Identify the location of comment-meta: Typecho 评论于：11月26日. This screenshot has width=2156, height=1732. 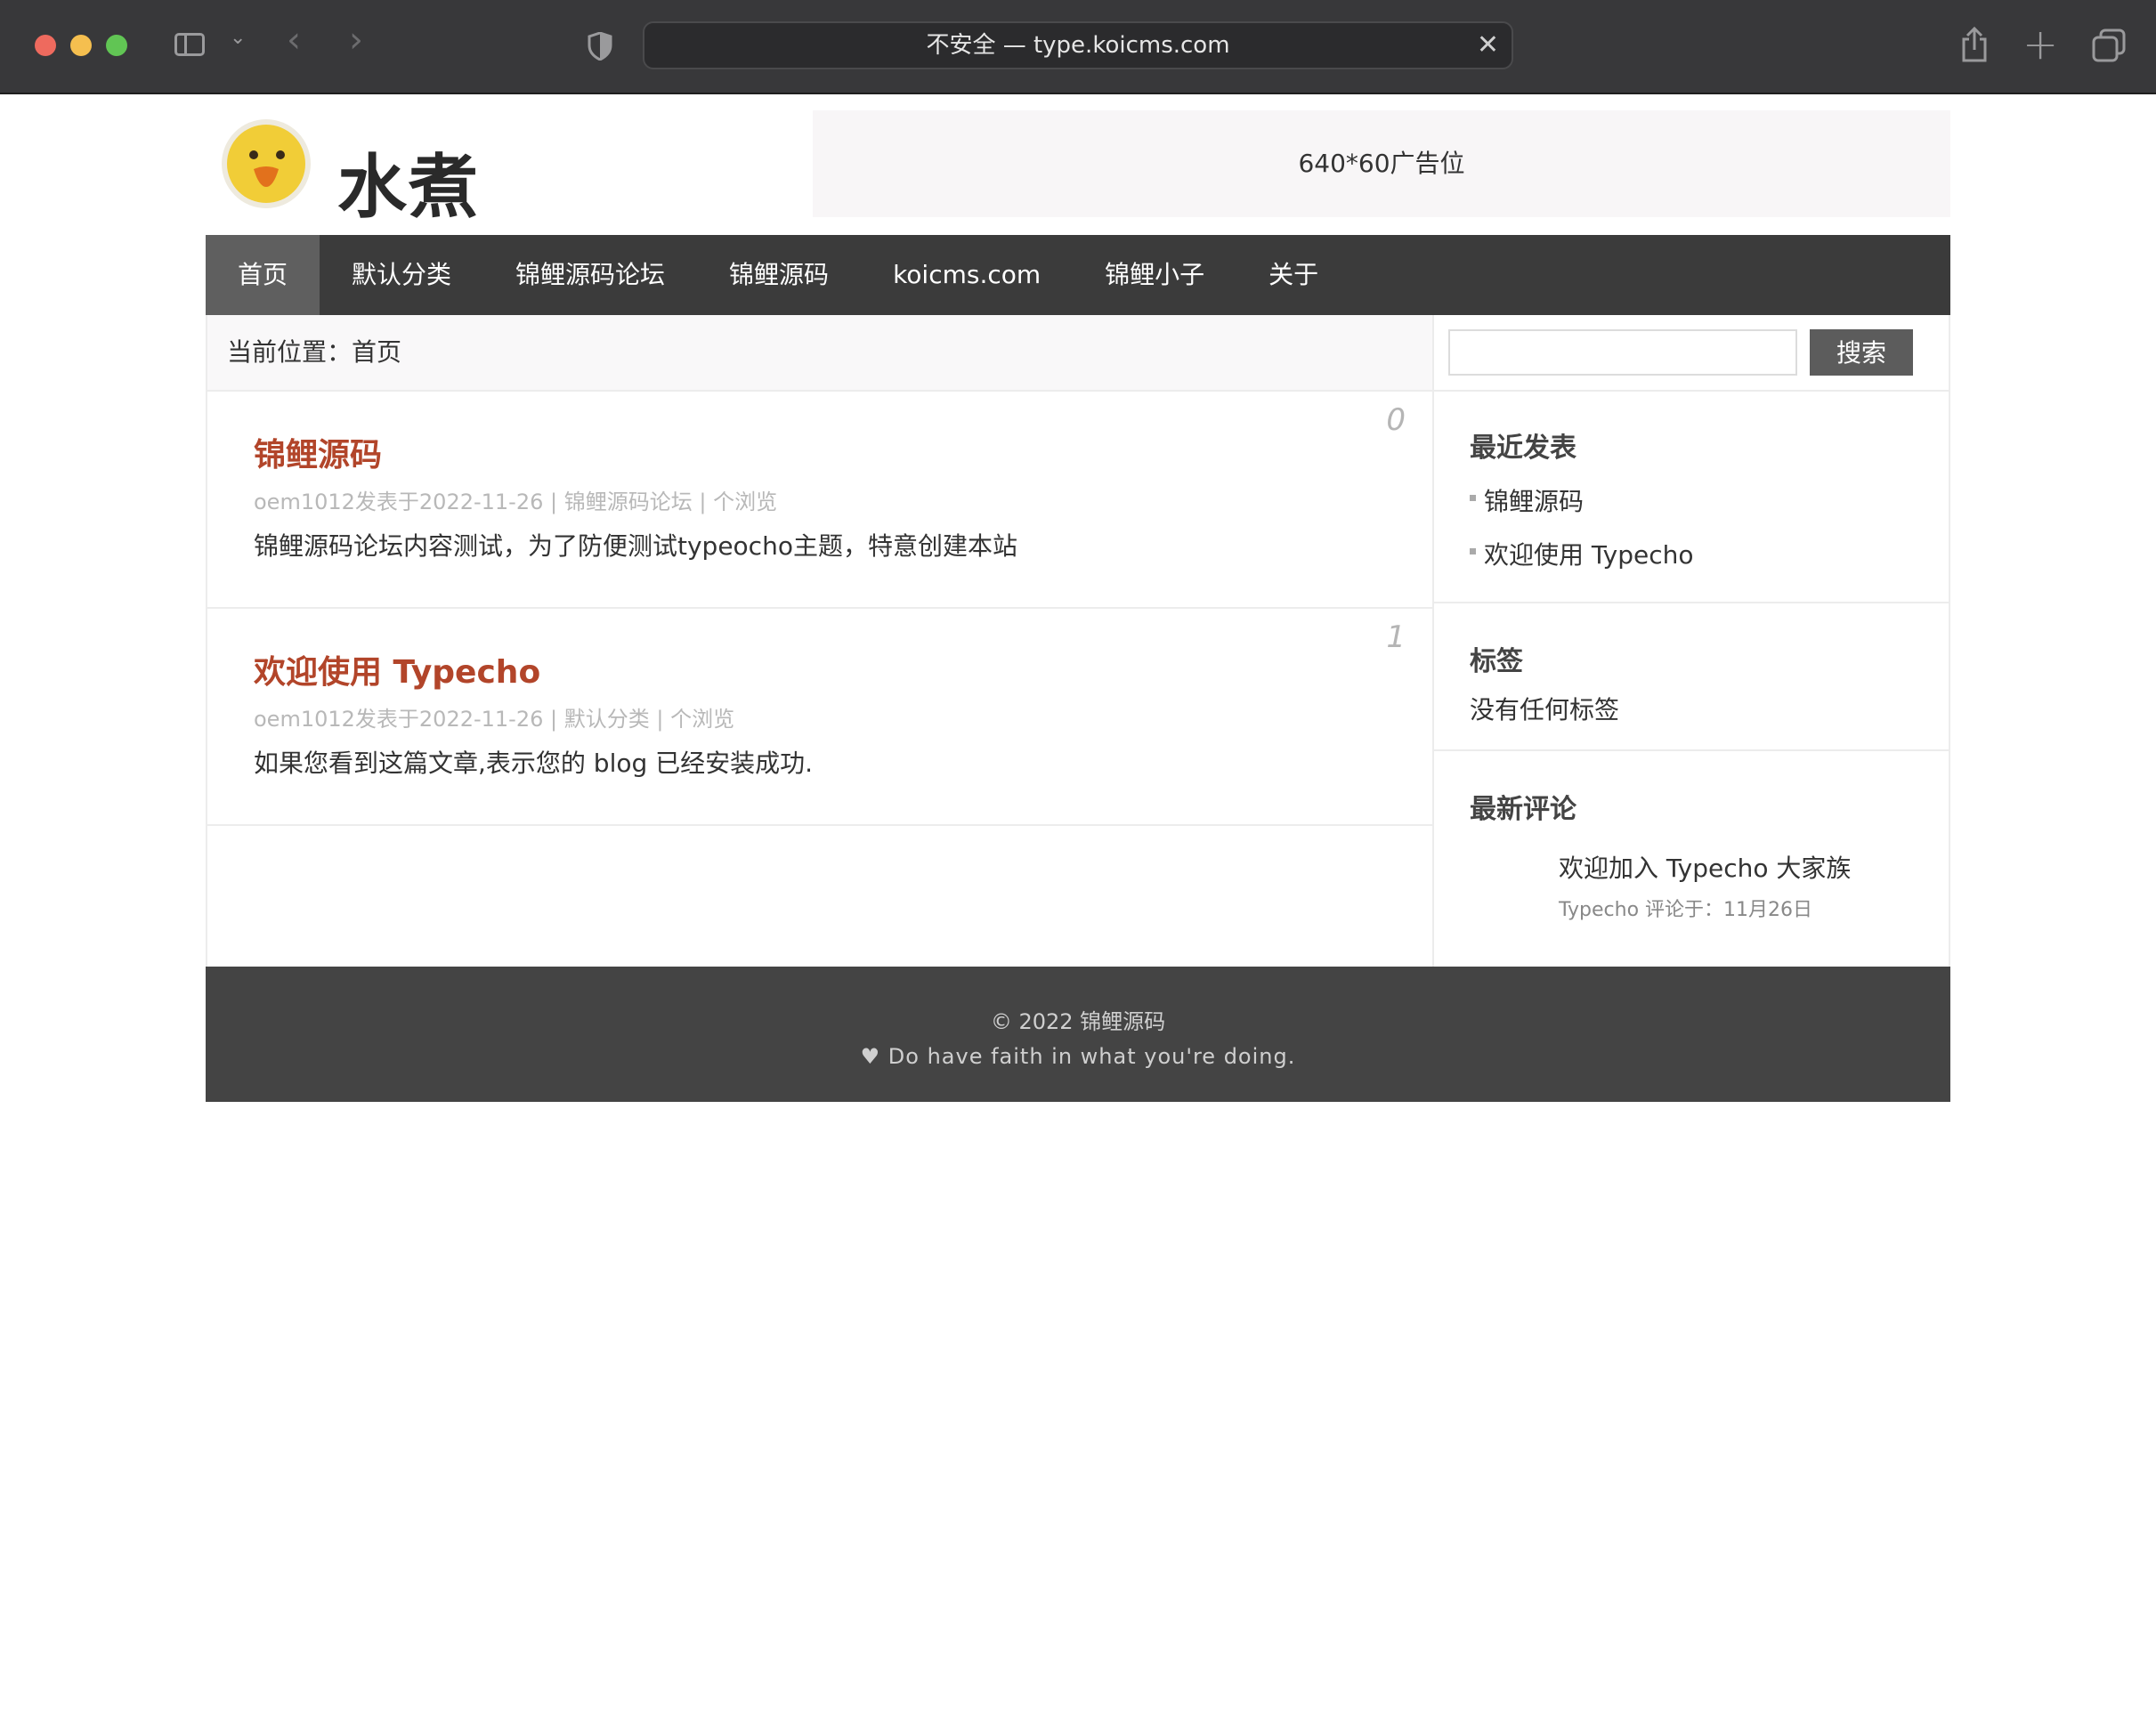
(1686, 910).